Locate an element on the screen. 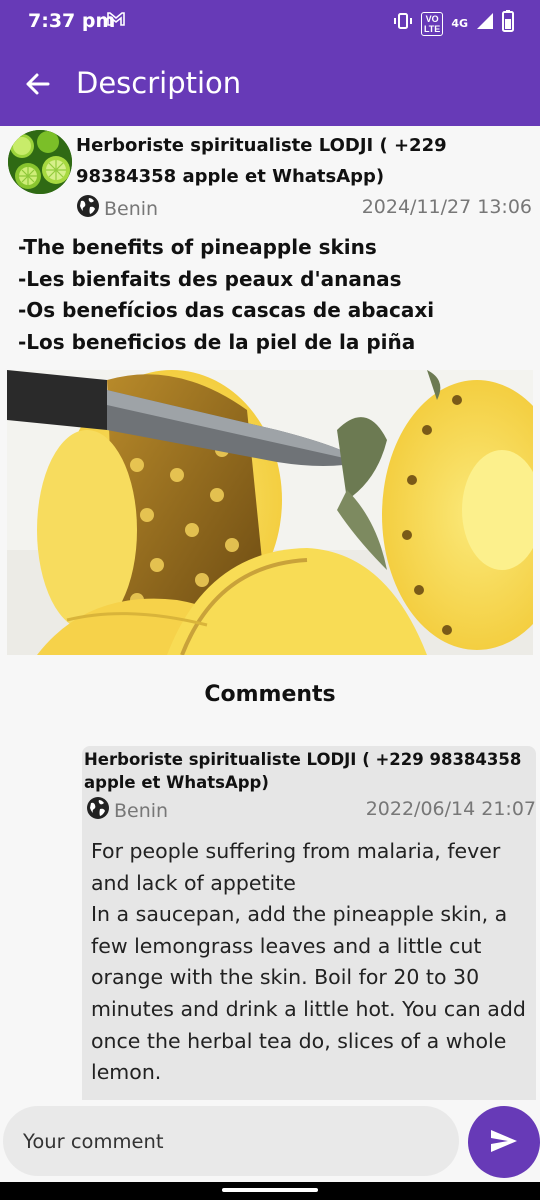 The image size is (540, 1200). app-bar: Description is located at coordinates (270, 85).